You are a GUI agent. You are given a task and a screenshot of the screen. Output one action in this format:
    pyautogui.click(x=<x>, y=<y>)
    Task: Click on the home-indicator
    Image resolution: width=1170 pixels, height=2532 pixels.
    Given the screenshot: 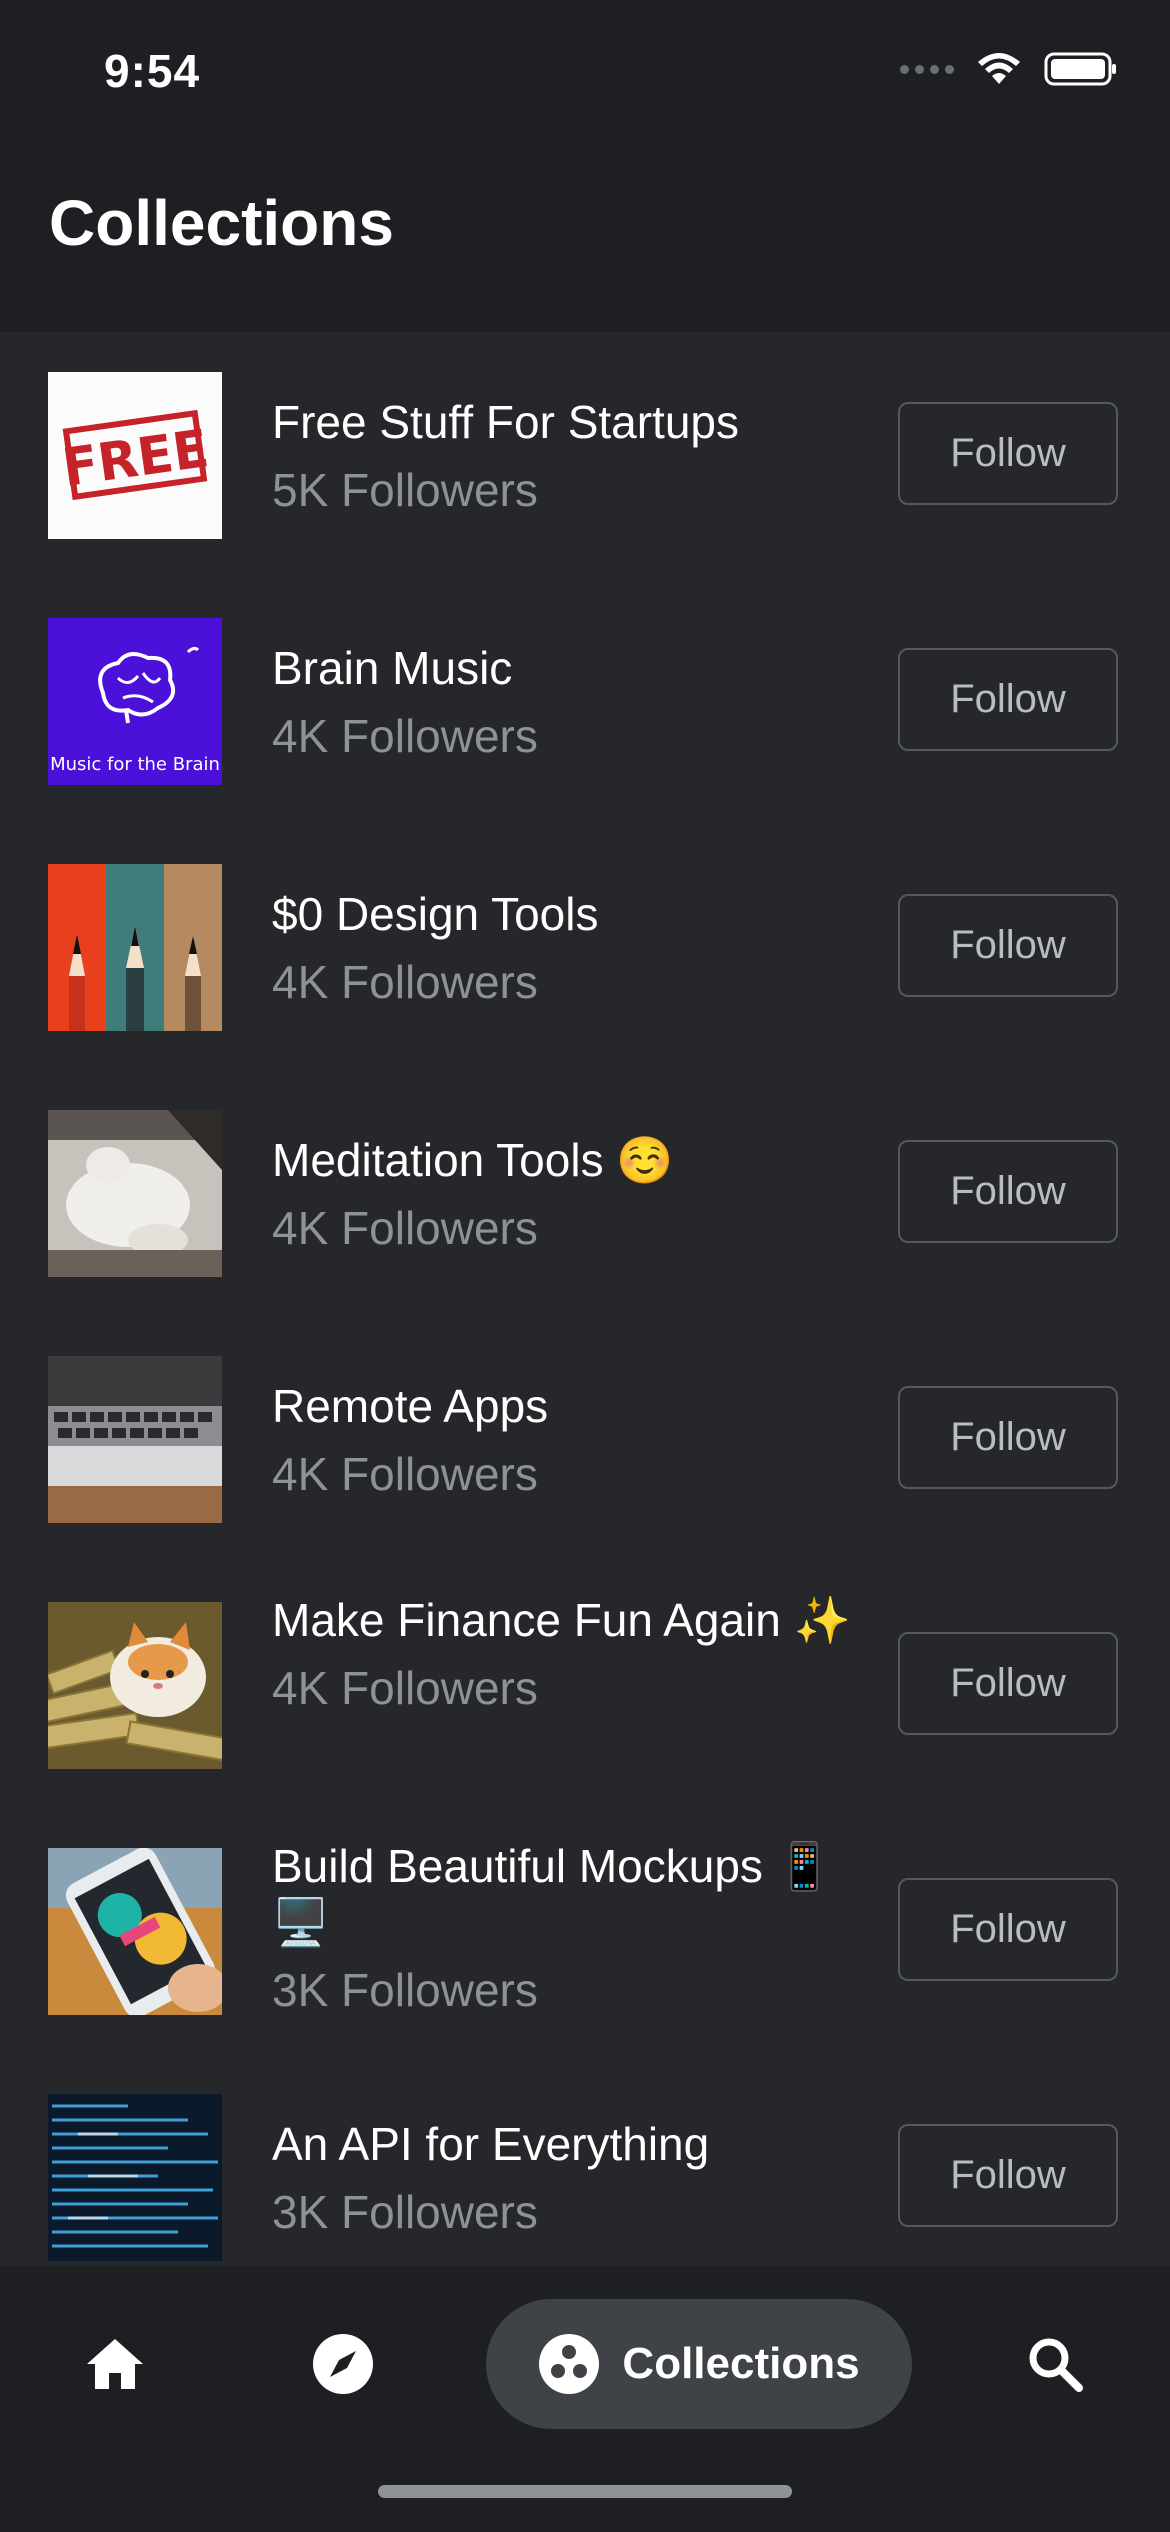 What is the action you would take?
    pyautogui.click(x=585, y=2491)
    